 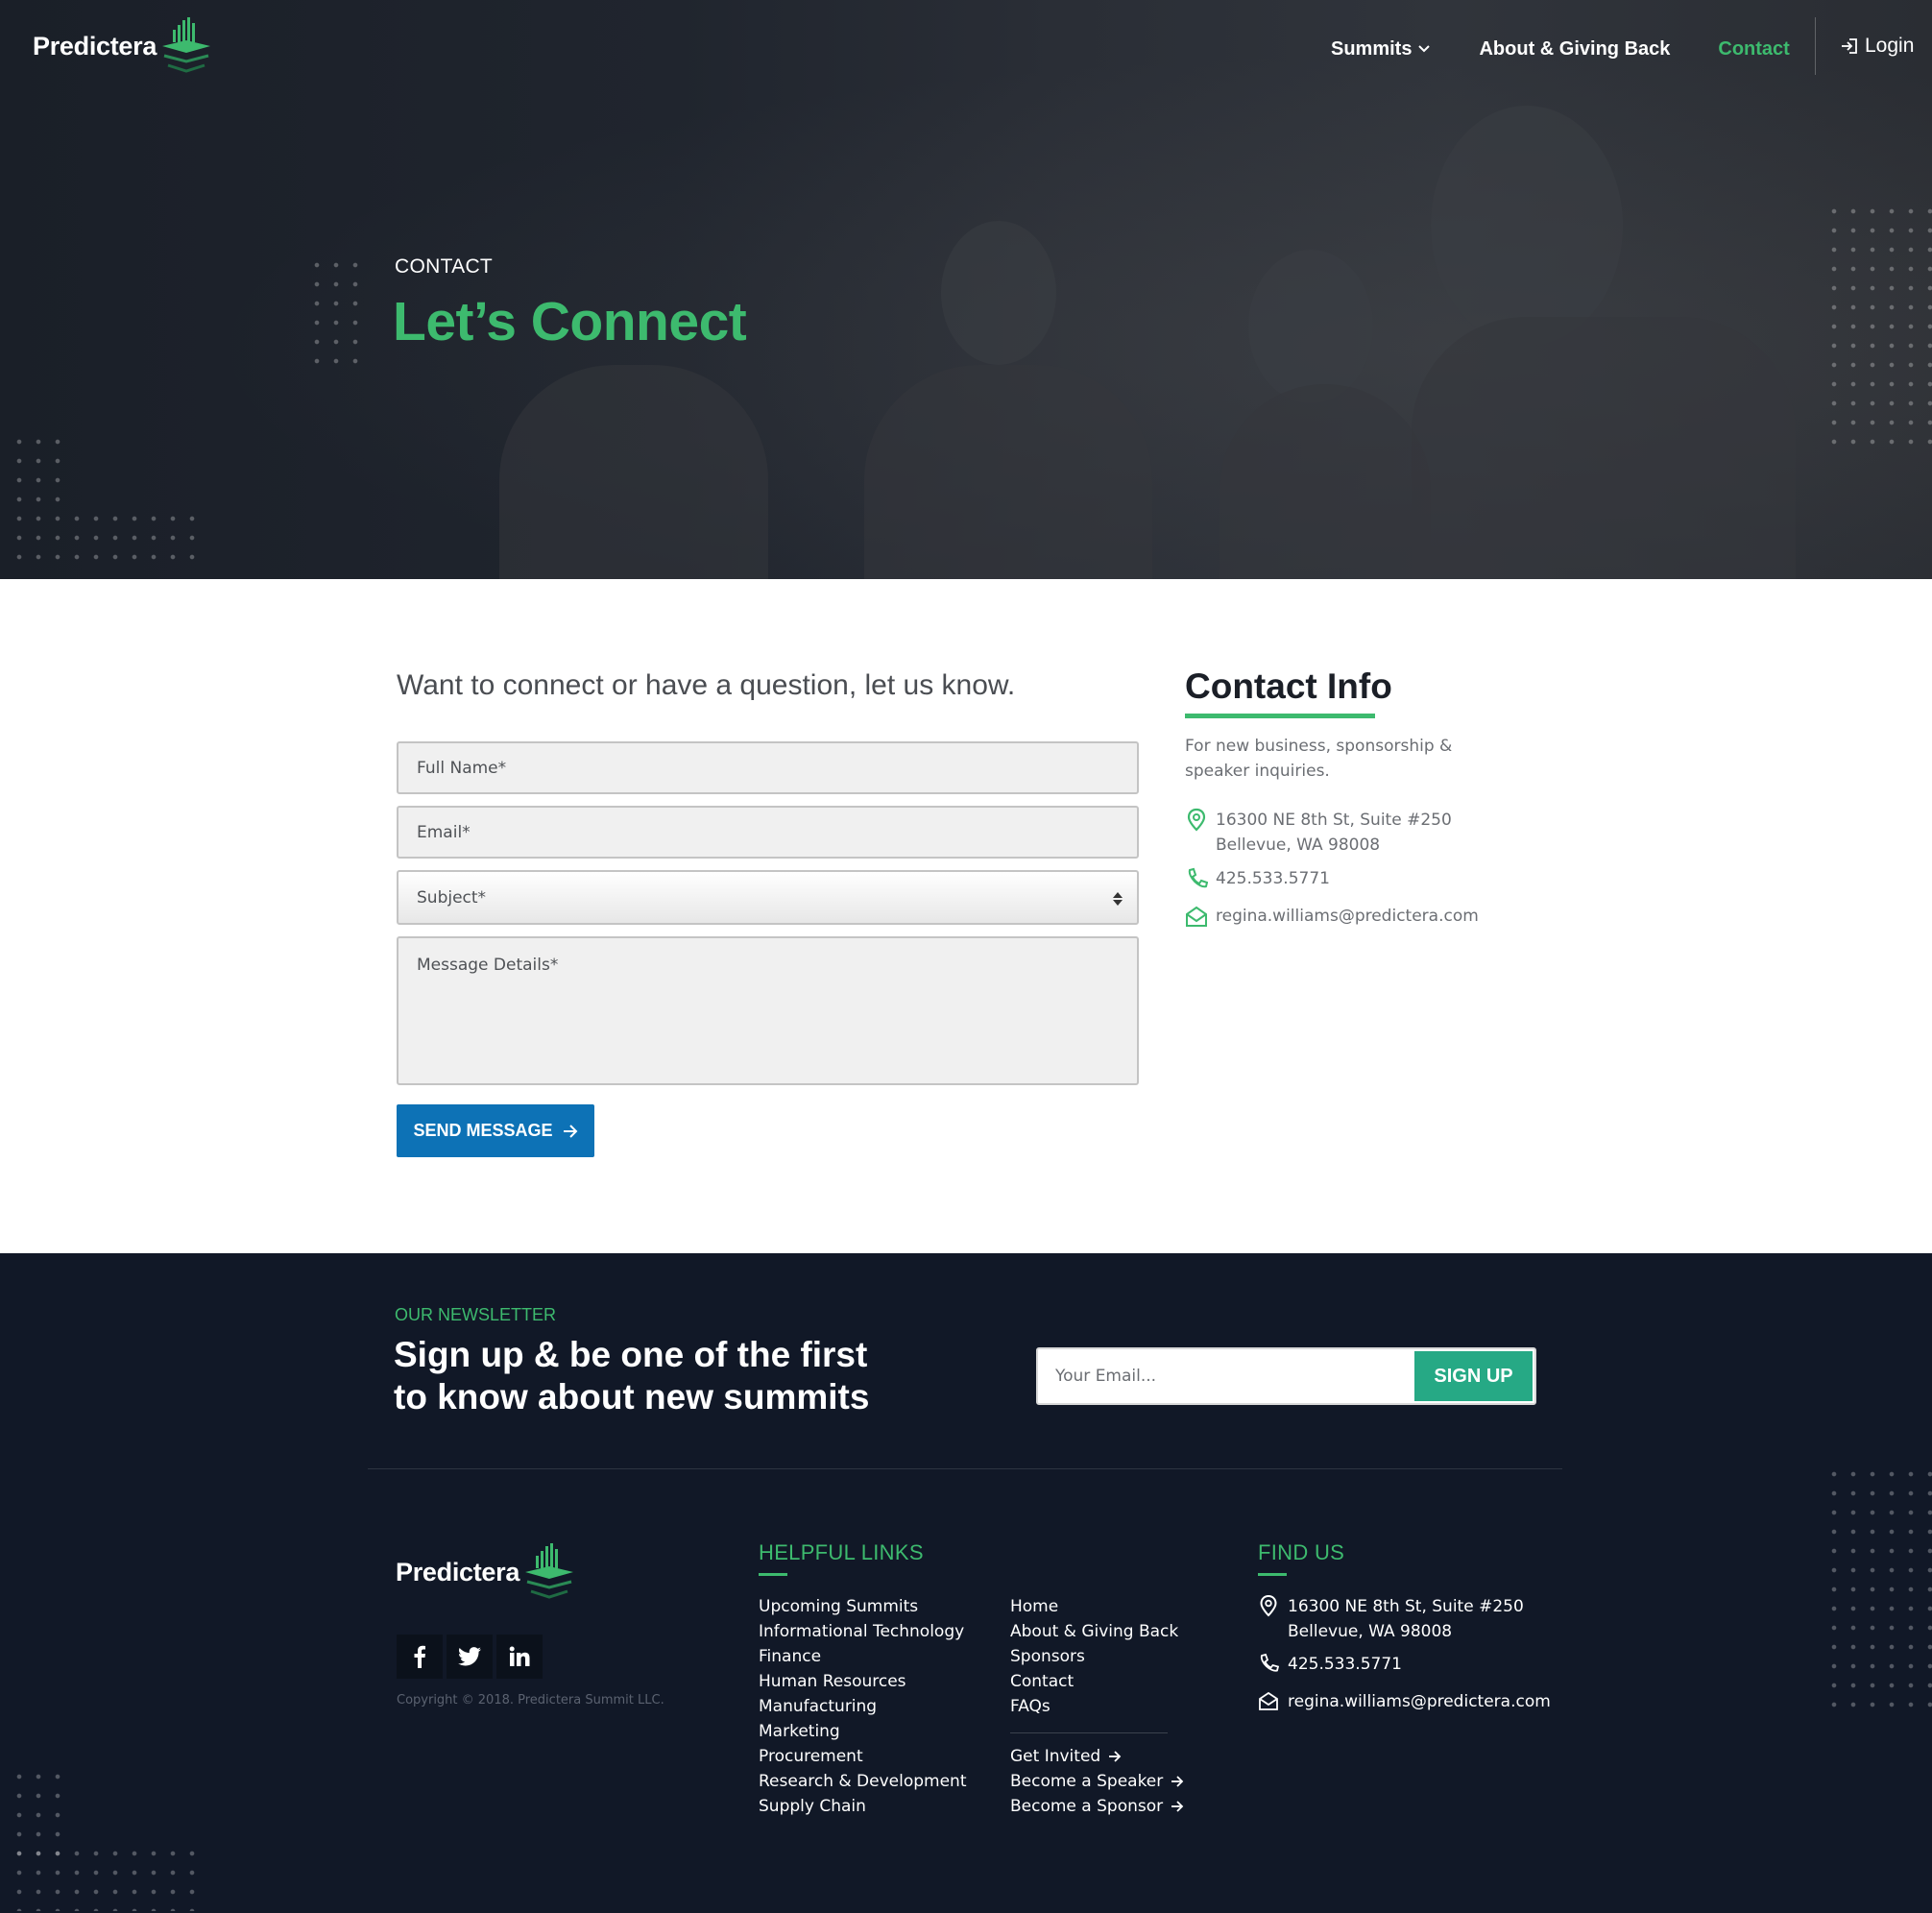 I want to click on footer-link-become-sponsor: Become a Sponsor, so click(x=1097, y=1806).